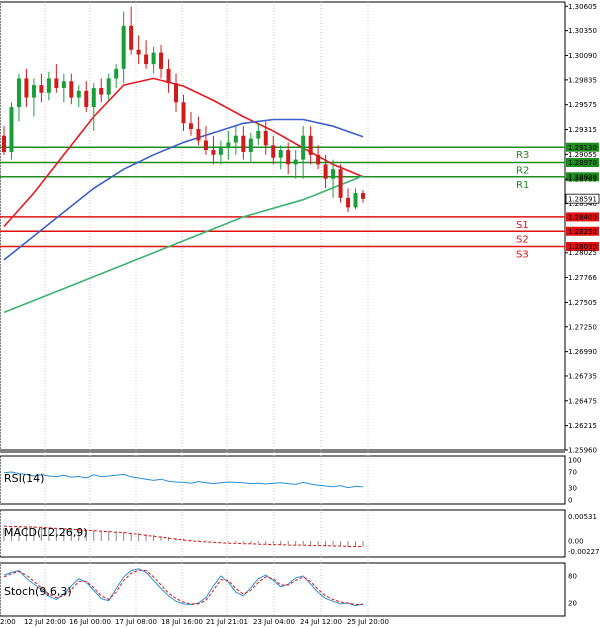 The width and height of the screenshot is (600, 628). I want to click on time-tick-label: 25 Jul 20:00, so click(368, 622).